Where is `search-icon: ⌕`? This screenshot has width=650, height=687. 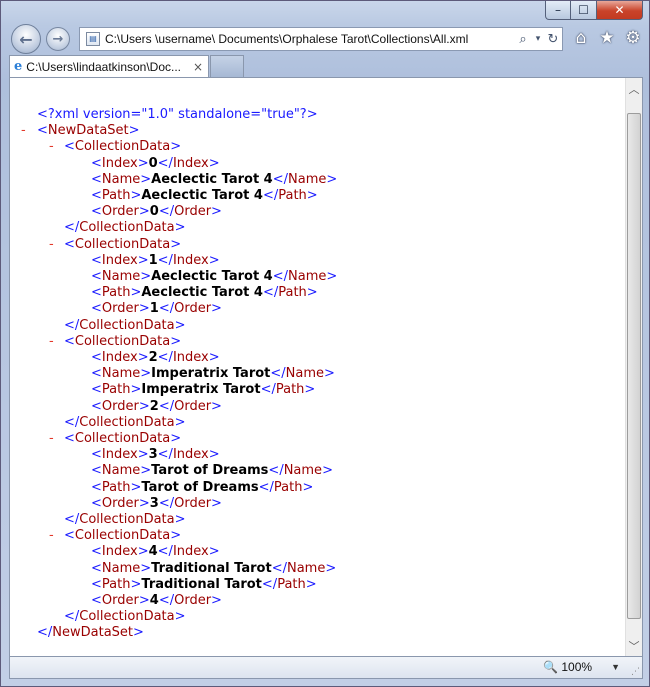
search-icon: ⌕ is located at coordinates (523, 39).